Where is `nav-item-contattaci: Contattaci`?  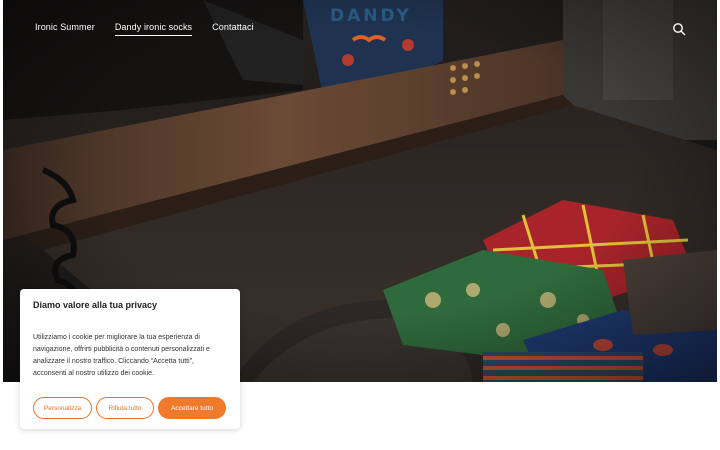 nav-item-contattaci: Contattaci is located at coordinates (233, 29).